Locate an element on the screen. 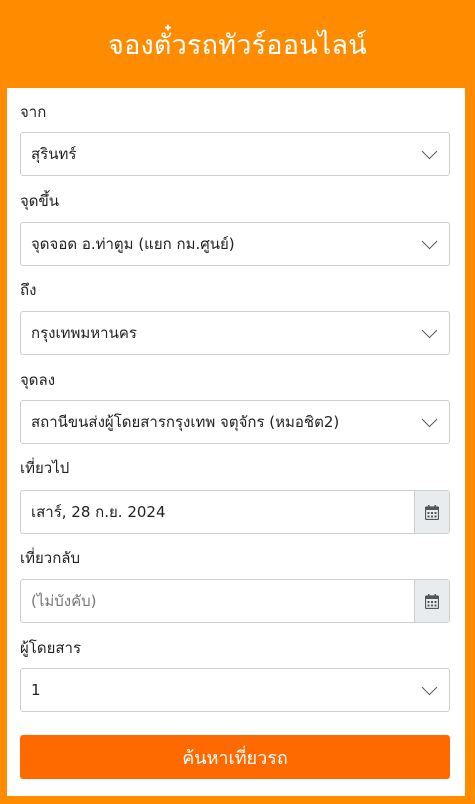 The image size is (475, 804). depart-calendar-button is located at coordinates (431, 512).